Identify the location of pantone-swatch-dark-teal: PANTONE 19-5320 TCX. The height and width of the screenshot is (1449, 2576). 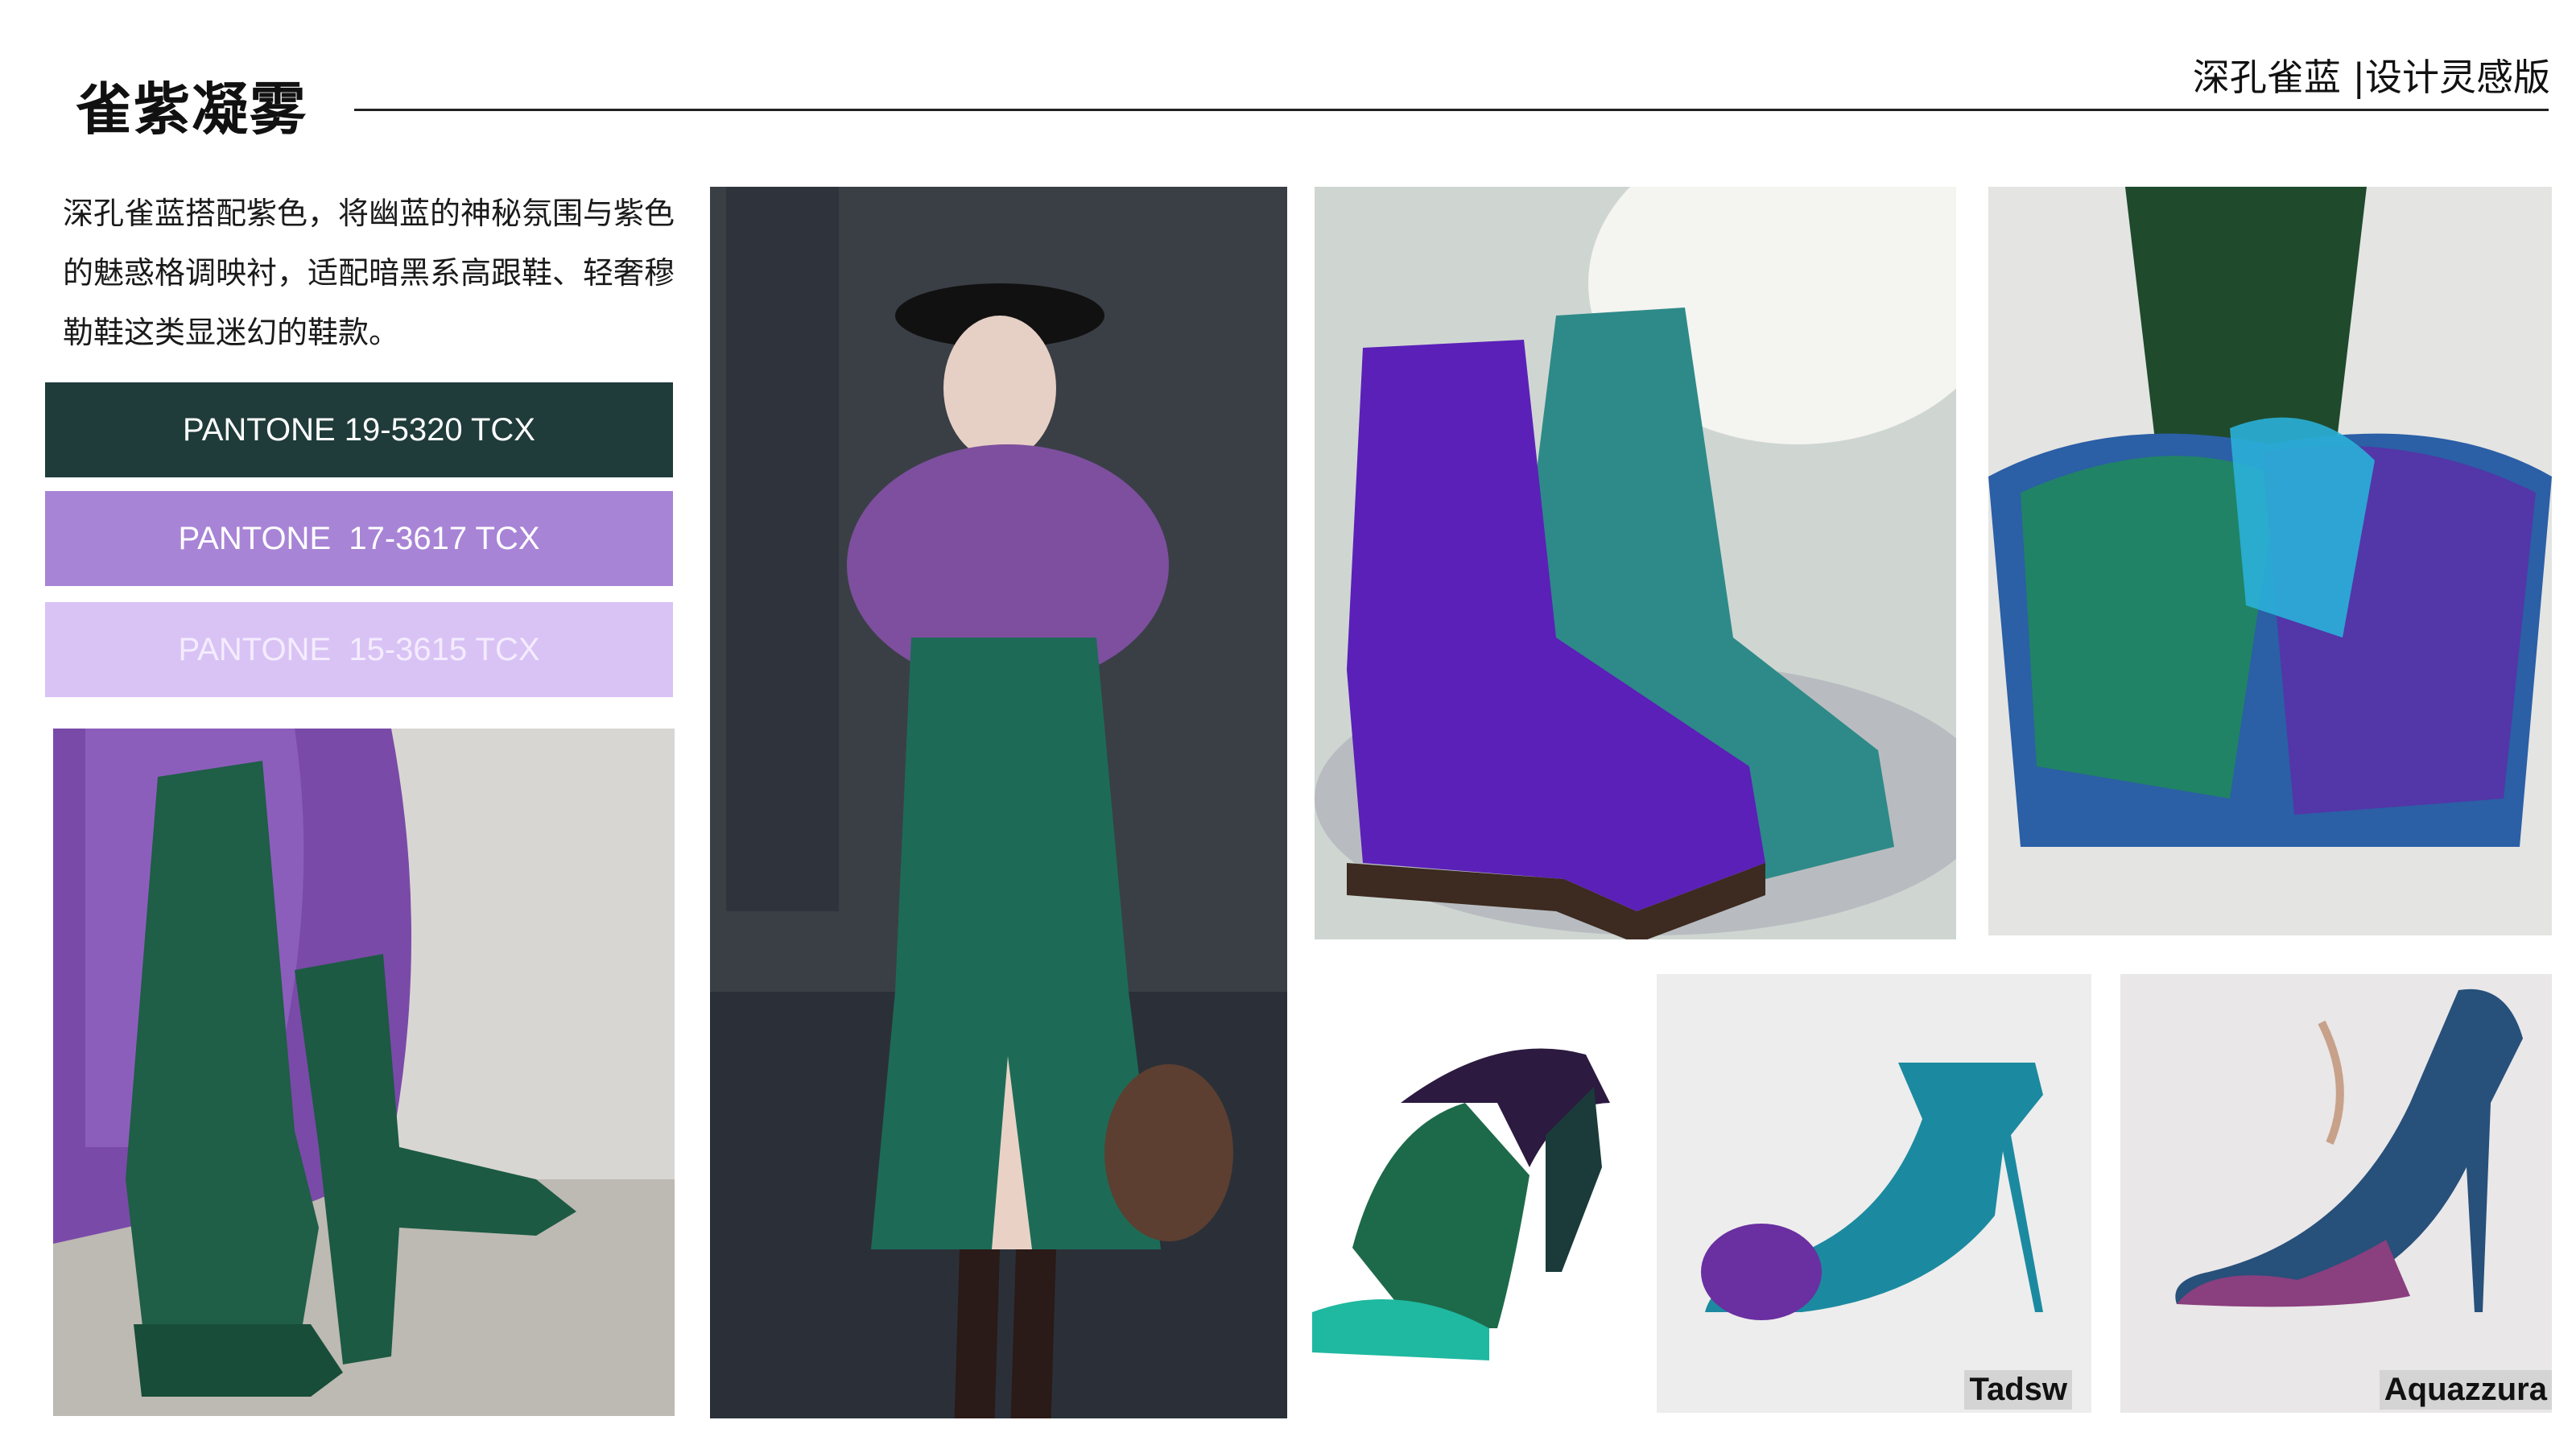
(359, 429).